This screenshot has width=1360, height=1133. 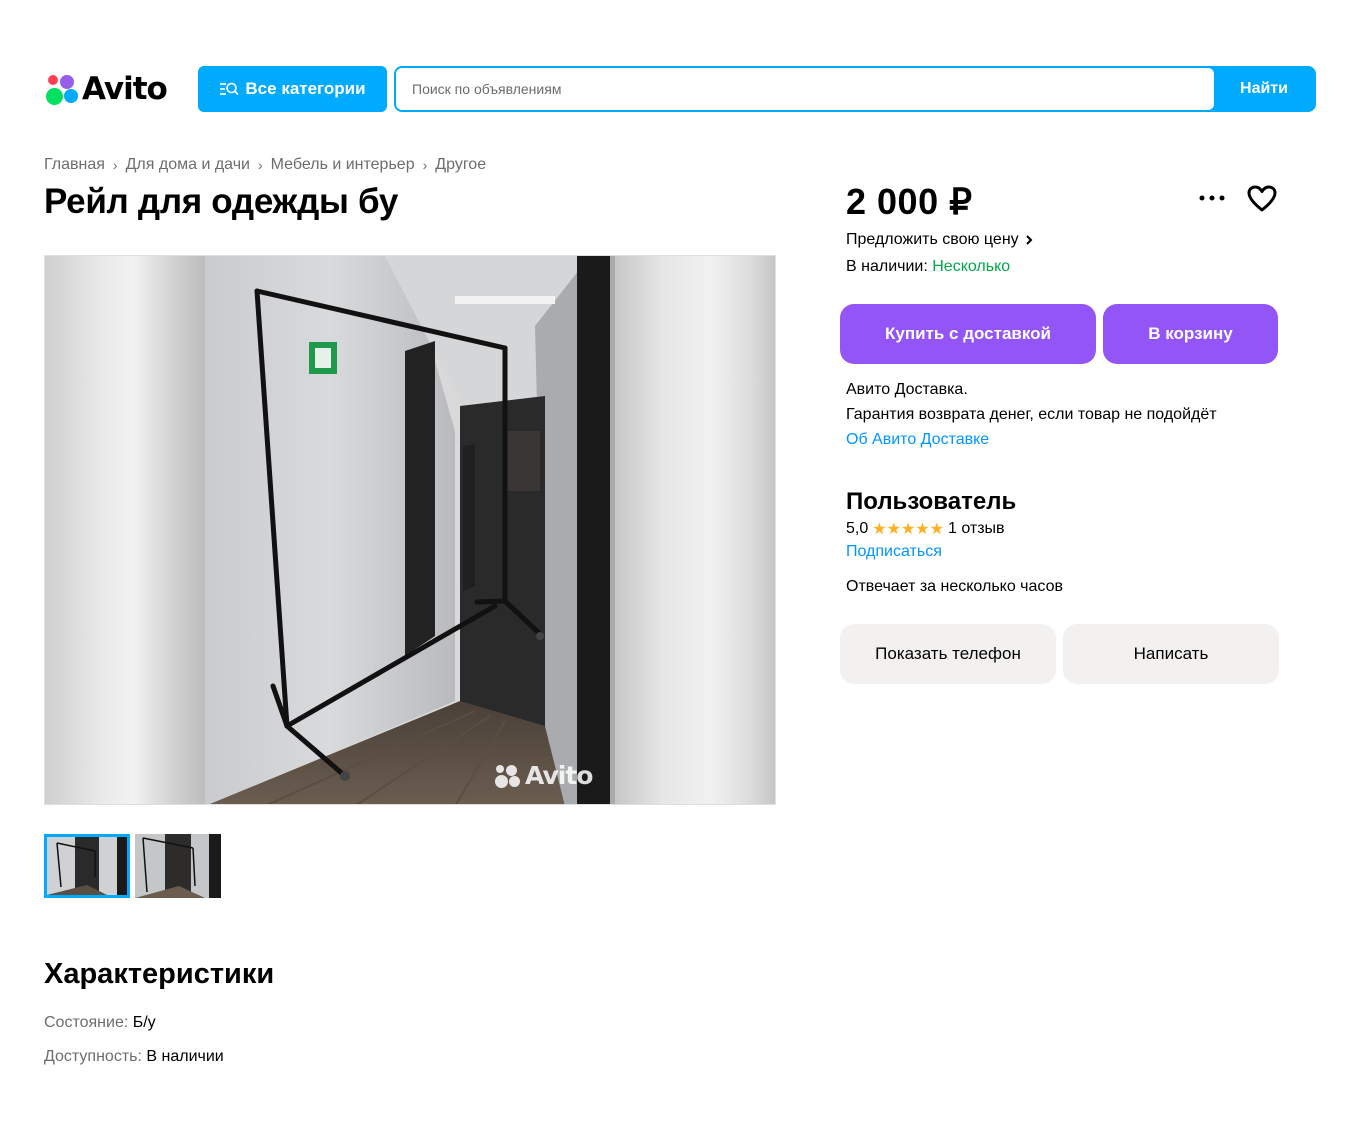 What do you see at coordinates (230, 89) in the screenshot?
I see `categories-search-icon` at bounding box center [230, 89].